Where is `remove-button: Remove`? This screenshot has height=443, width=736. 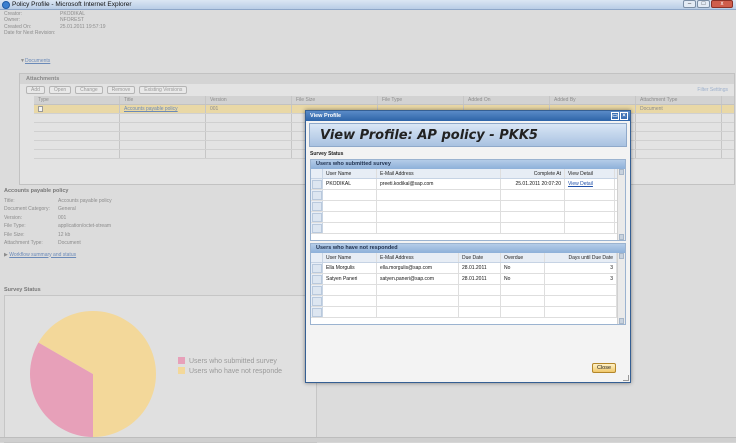
remove-button: Remove is located at coordinates (121, 90).